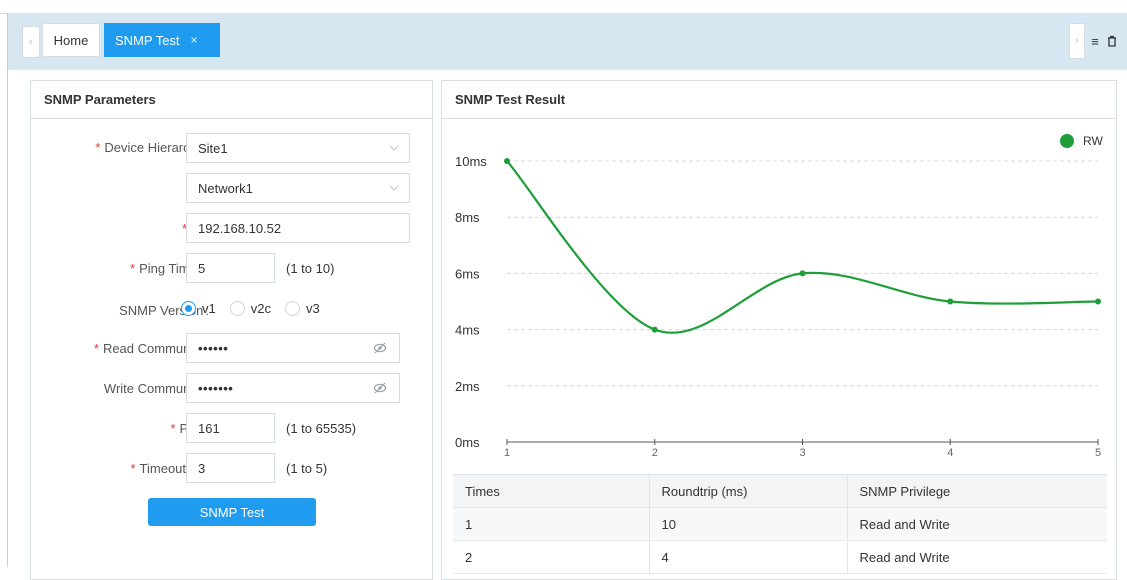 This screenshot has height=580, width=1127. What do you see at coordinates (567, 42) in the screenshot?
I see `tab-bar: ‹ Home SNMP Test × › ≡` at bounding box center [567, 42].